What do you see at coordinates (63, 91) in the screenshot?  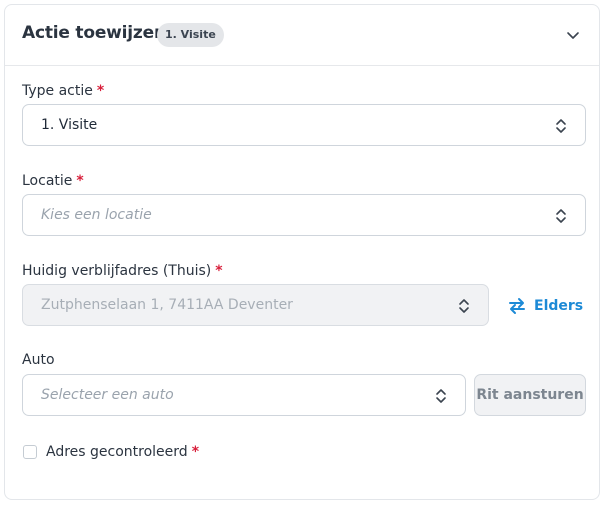 I see `type-actie-label: Type actie *` at bounding box center [63, 91].